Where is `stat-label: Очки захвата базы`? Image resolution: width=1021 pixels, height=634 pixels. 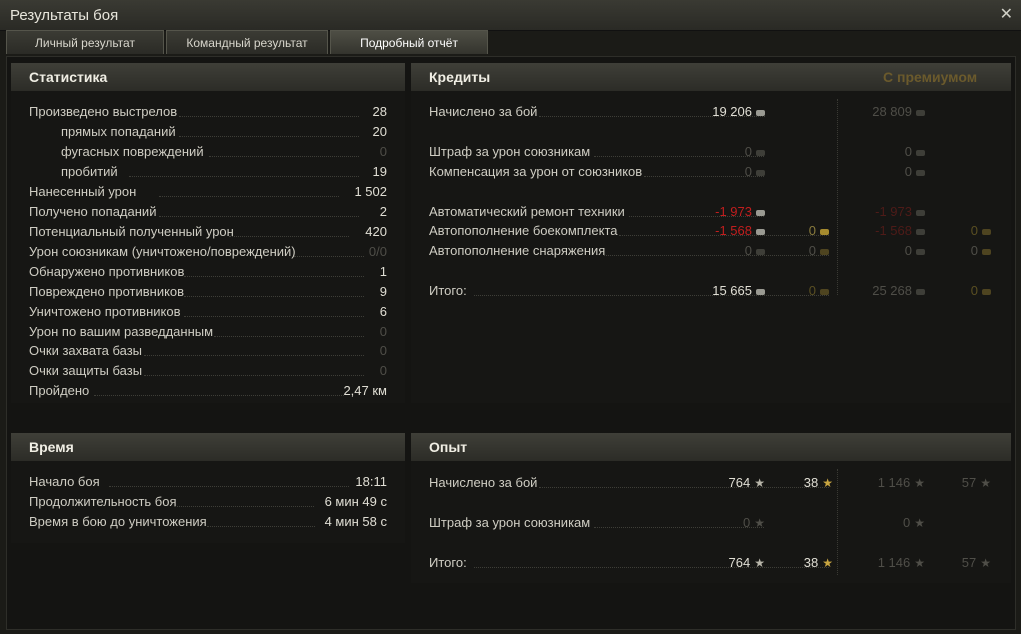 stat-label: Очки захвата базы is located at coordinates (86, 350).